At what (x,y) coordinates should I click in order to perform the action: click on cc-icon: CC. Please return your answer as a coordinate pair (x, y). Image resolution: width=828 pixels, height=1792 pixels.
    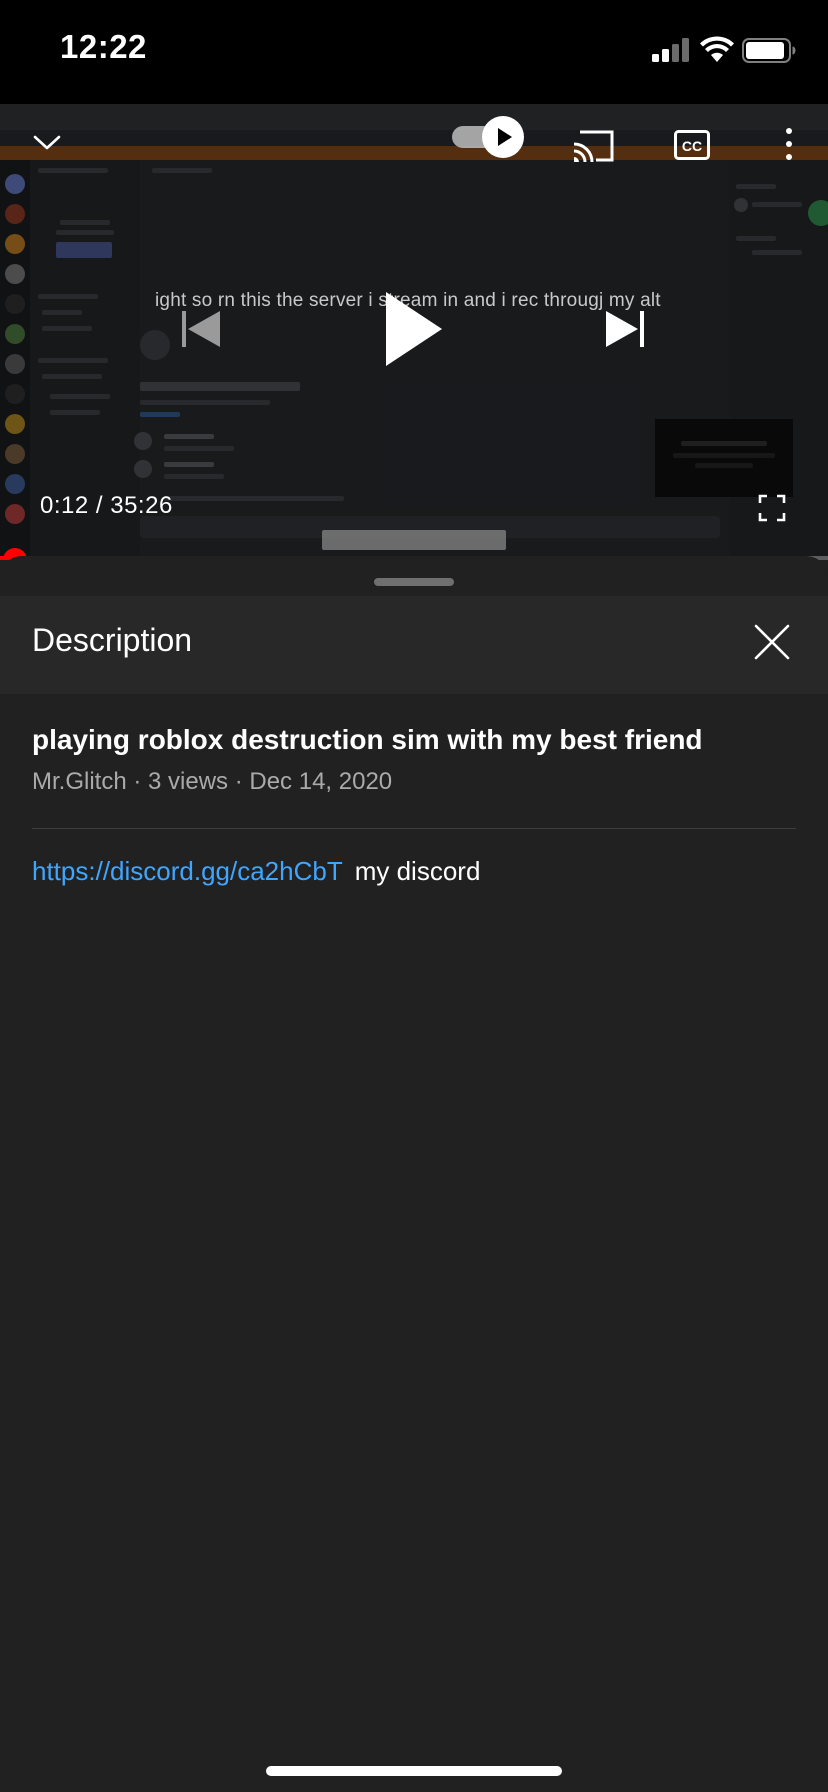
    Looking at the image, I should click on (692, 145).